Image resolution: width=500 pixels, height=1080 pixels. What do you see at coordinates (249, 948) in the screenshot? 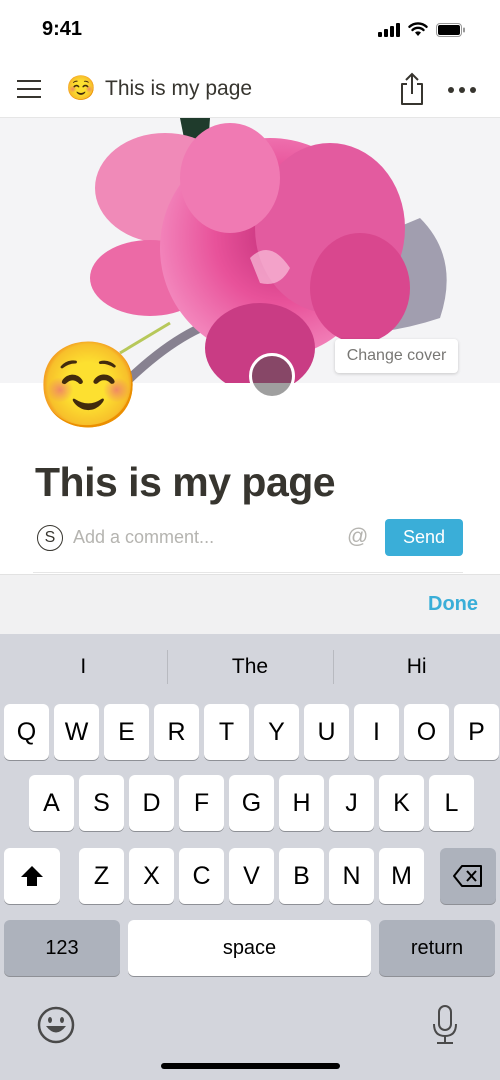
I see `space-key: space` at bounding box center [249, 948].